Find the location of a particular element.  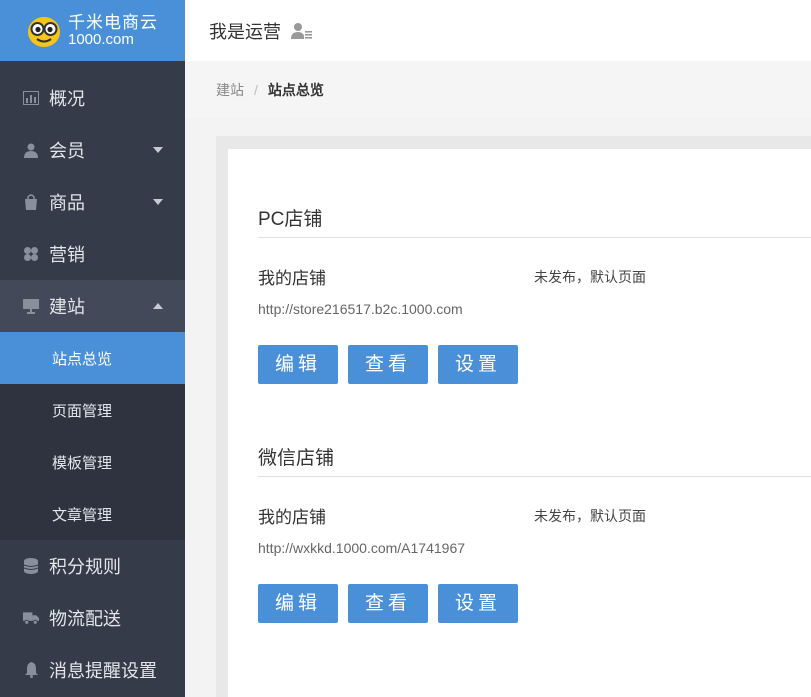

chevron-up-icon is located at coordinates (158, 306).